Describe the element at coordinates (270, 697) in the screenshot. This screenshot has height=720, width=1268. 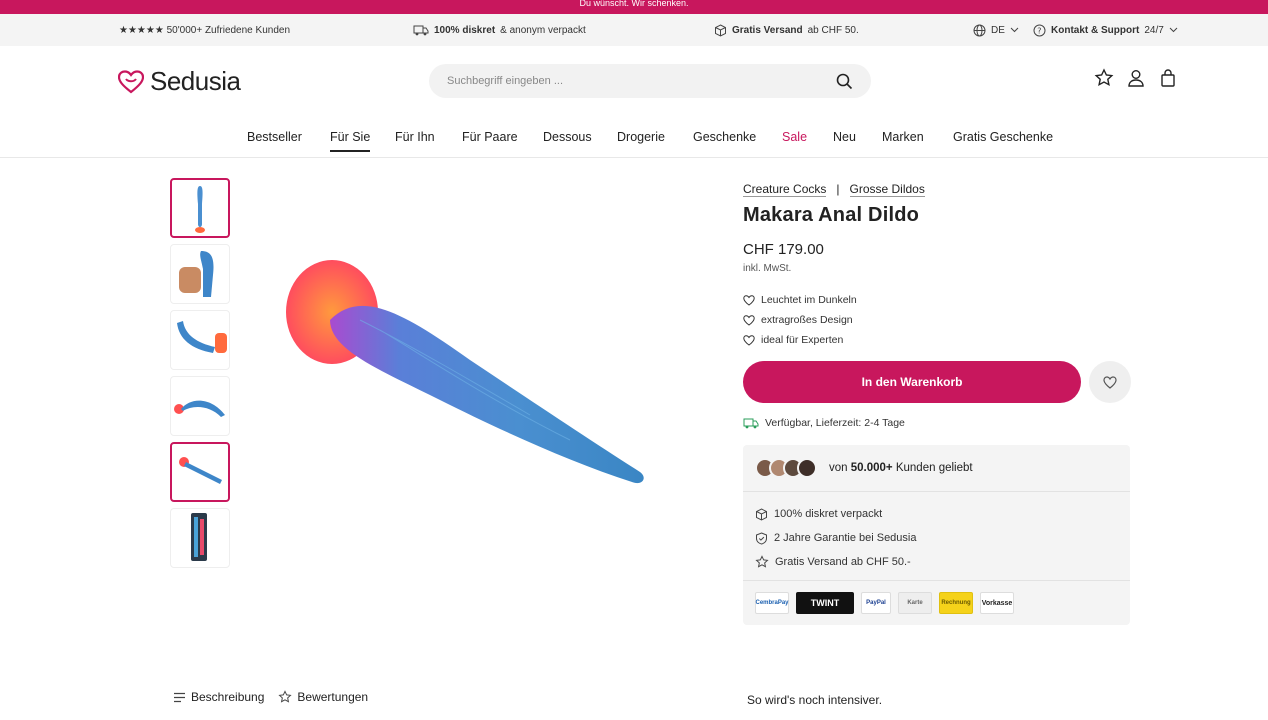
I see `product-tabs: Beschreibung Bewertungen` at that location.